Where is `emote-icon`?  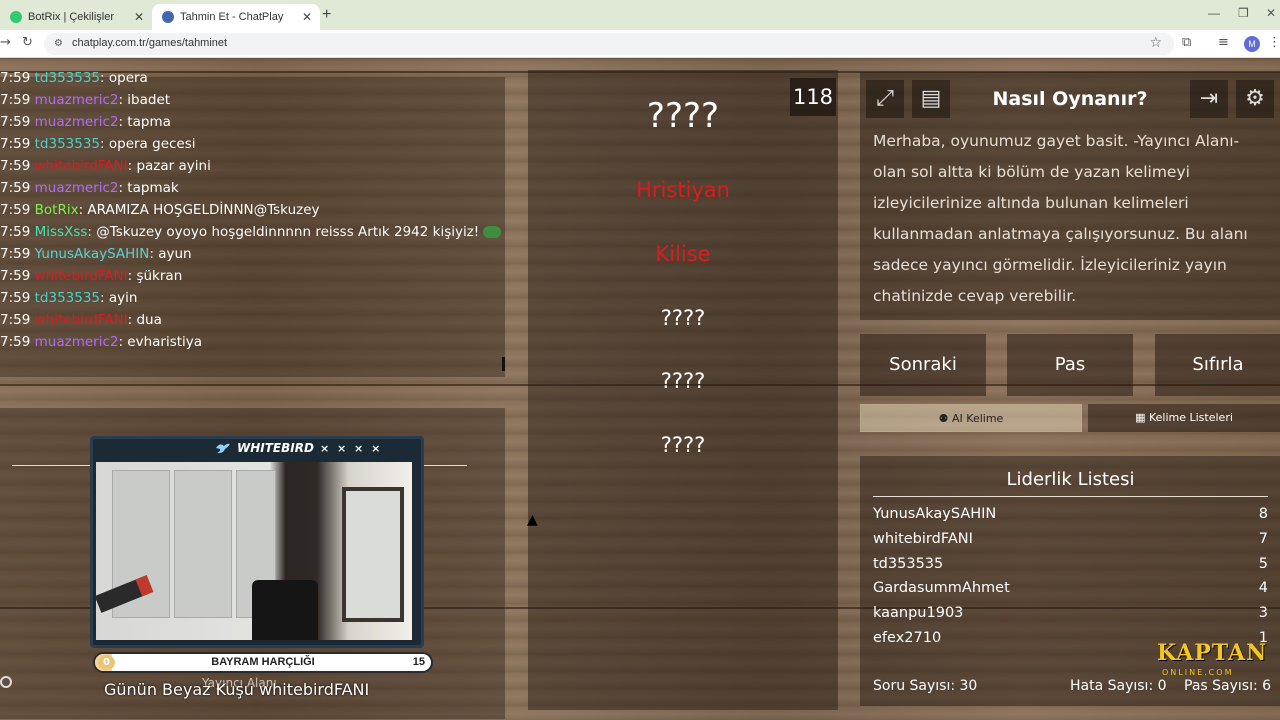
emote-icon is located at coordinates (492, 232).